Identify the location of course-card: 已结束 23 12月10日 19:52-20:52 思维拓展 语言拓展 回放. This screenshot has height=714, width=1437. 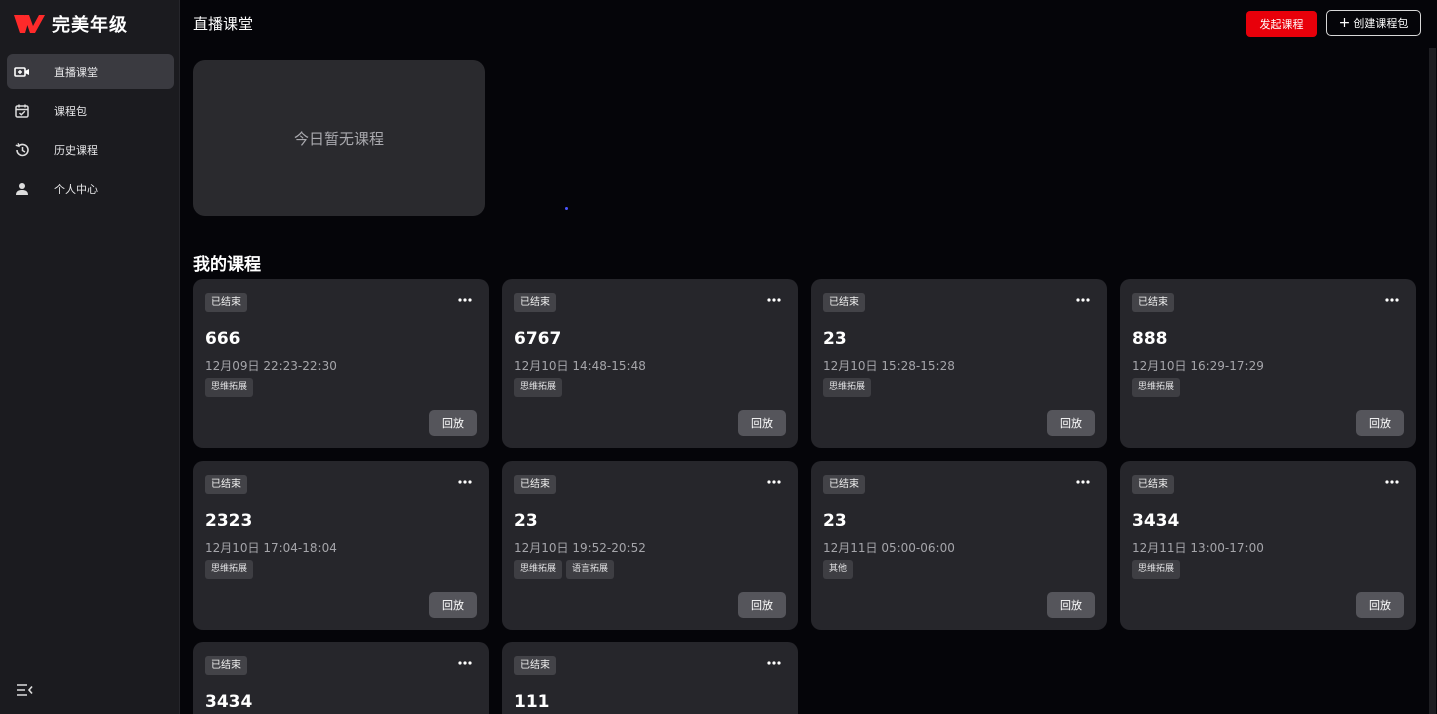
(650, 545).